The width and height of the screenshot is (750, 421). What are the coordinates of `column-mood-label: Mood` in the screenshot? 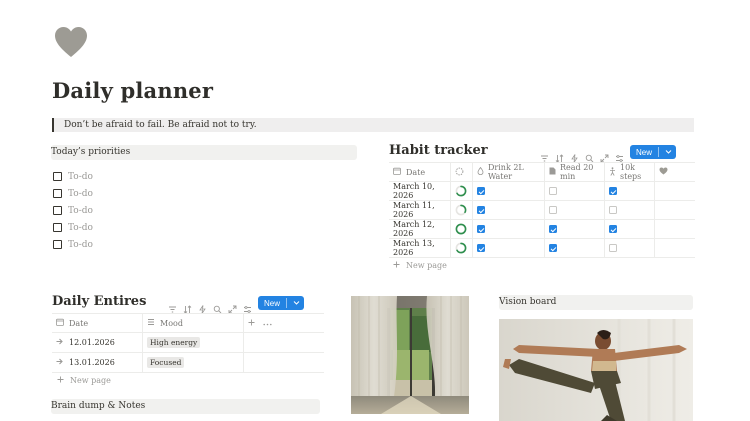 It's located at (171, 323).